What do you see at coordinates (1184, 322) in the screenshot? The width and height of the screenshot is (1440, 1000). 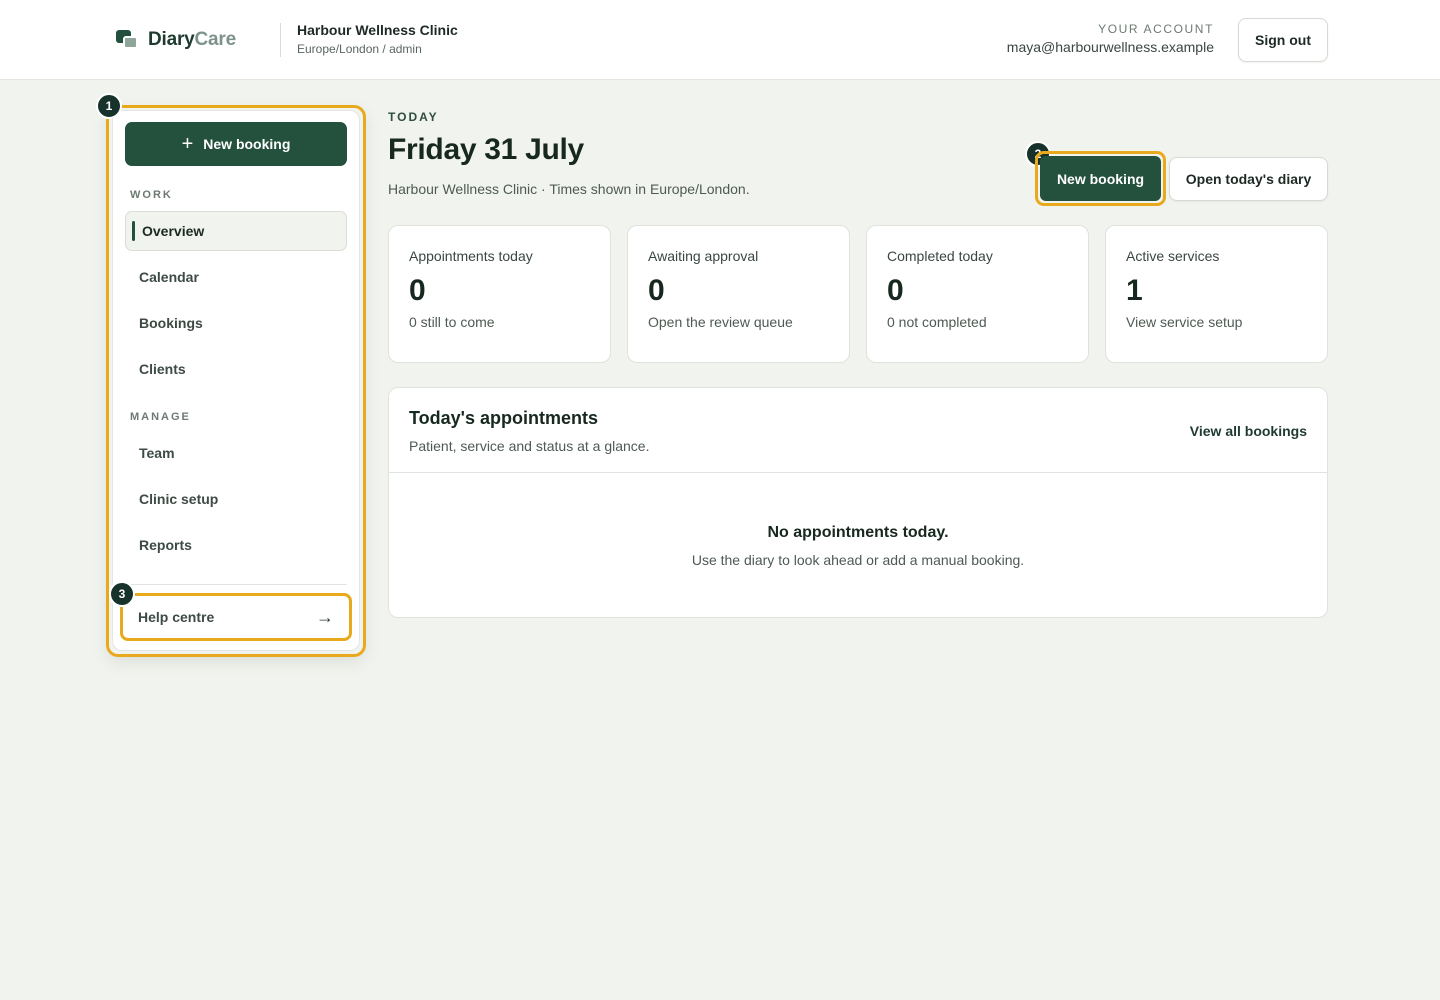 I see `stat-hint: View service setup` at bounding box center [1184, 322].